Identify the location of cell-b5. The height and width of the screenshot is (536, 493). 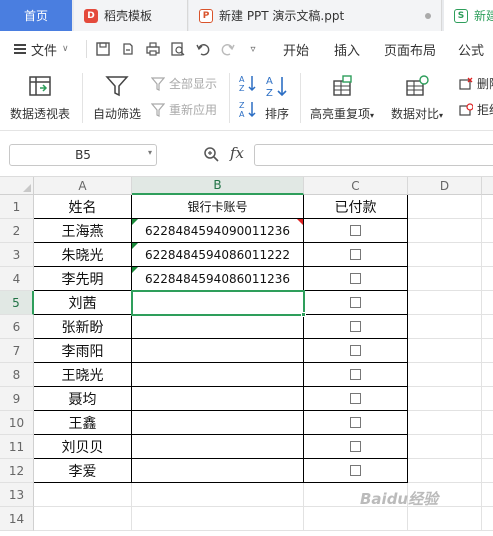
(218, 303).